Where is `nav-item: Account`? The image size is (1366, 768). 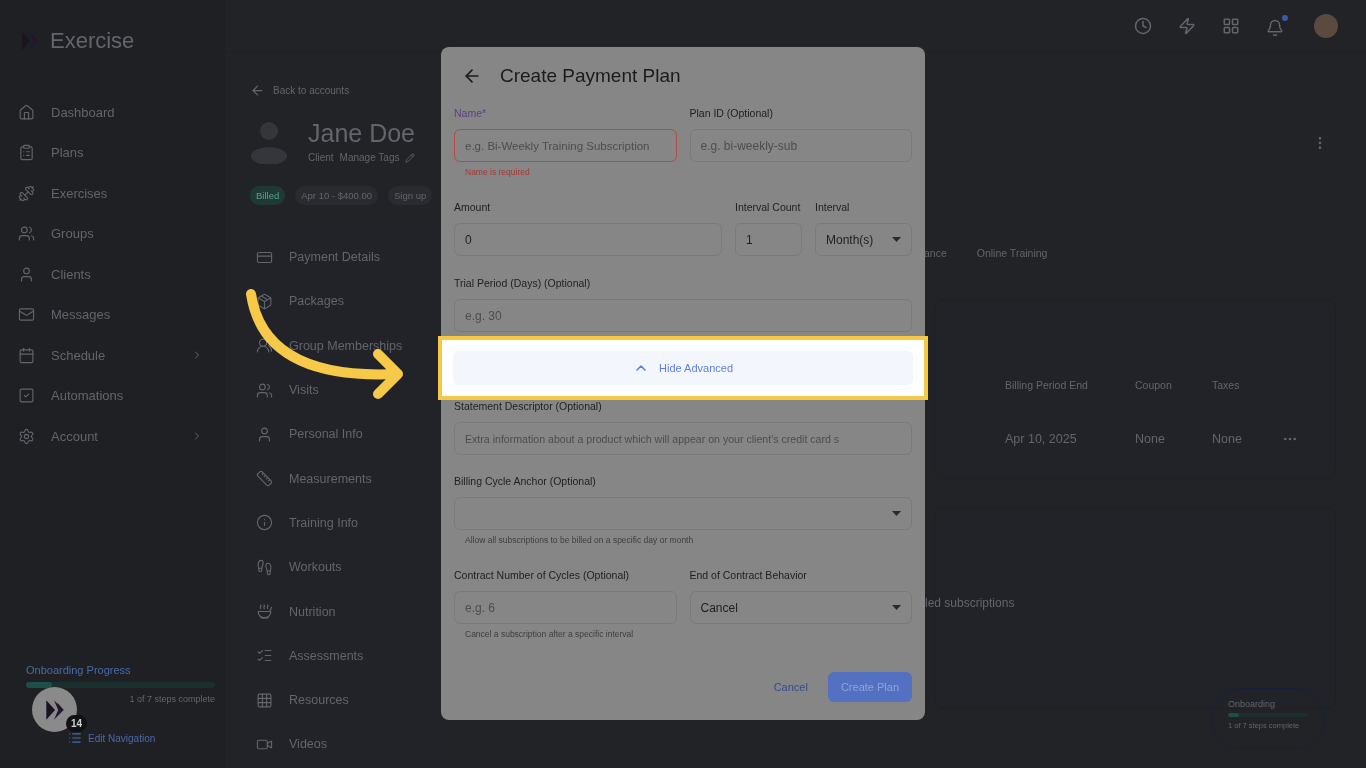
nav-item: Account is located at coordinates (121, 436).